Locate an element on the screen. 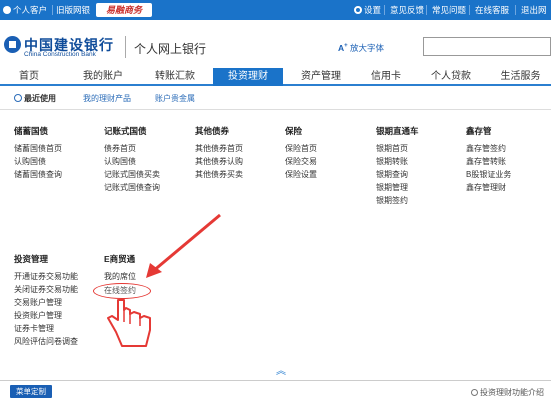  menu-heading-xincunbao: 鑫存管 is located at coordinates (479, 131).